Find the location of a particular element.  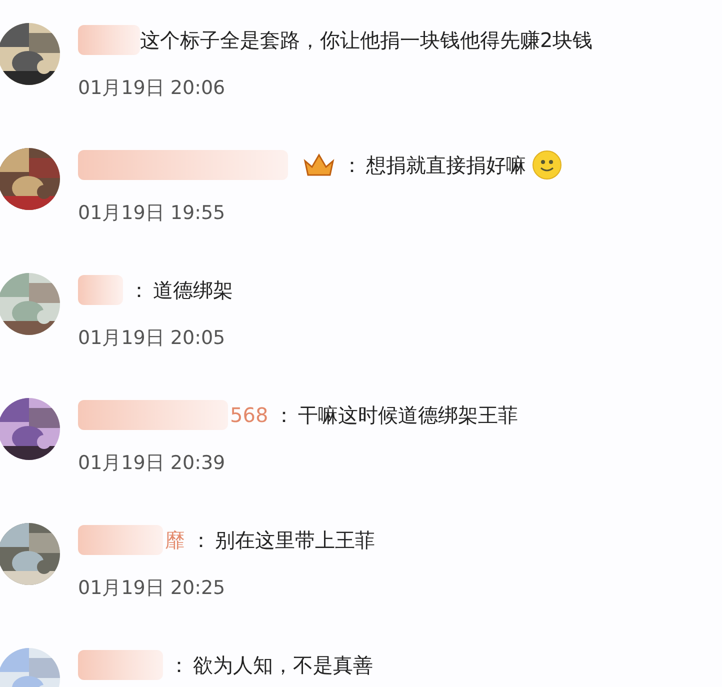

timestamp: 01月19日 20:05 is located at coordinates (152, 338).